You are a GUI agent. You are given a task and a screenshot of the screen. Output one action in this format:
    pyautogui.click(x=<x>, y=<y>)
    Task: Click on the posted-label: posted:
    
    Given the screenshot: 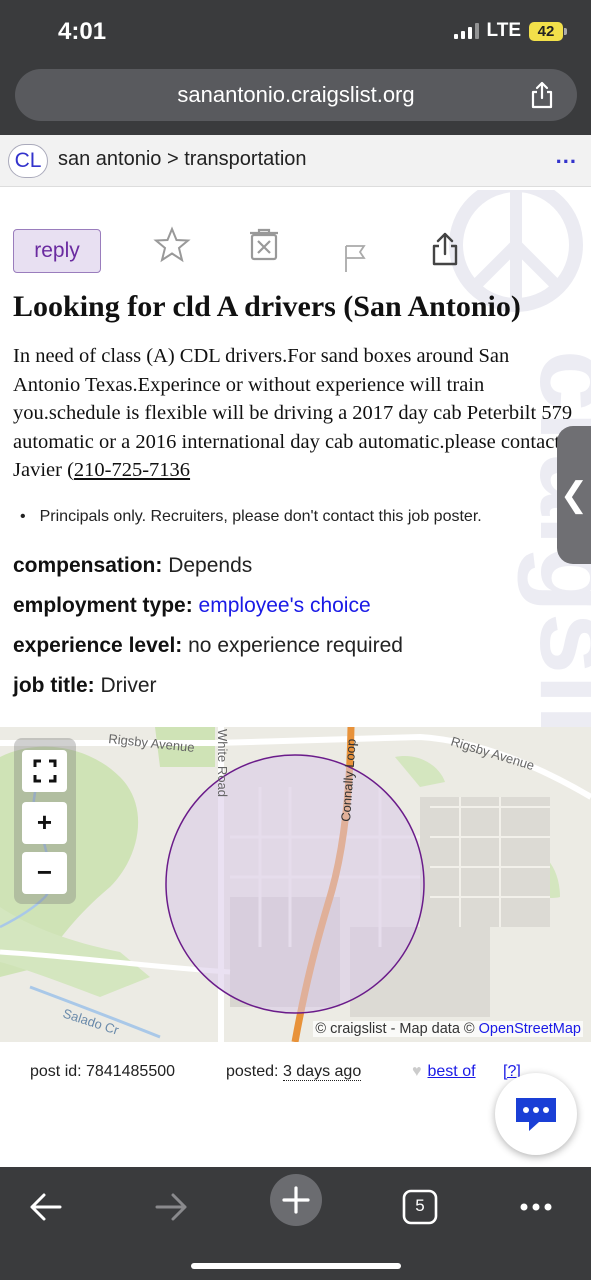 What is the action you would take?
    pyautogui.click(x=252, y=1071)
    